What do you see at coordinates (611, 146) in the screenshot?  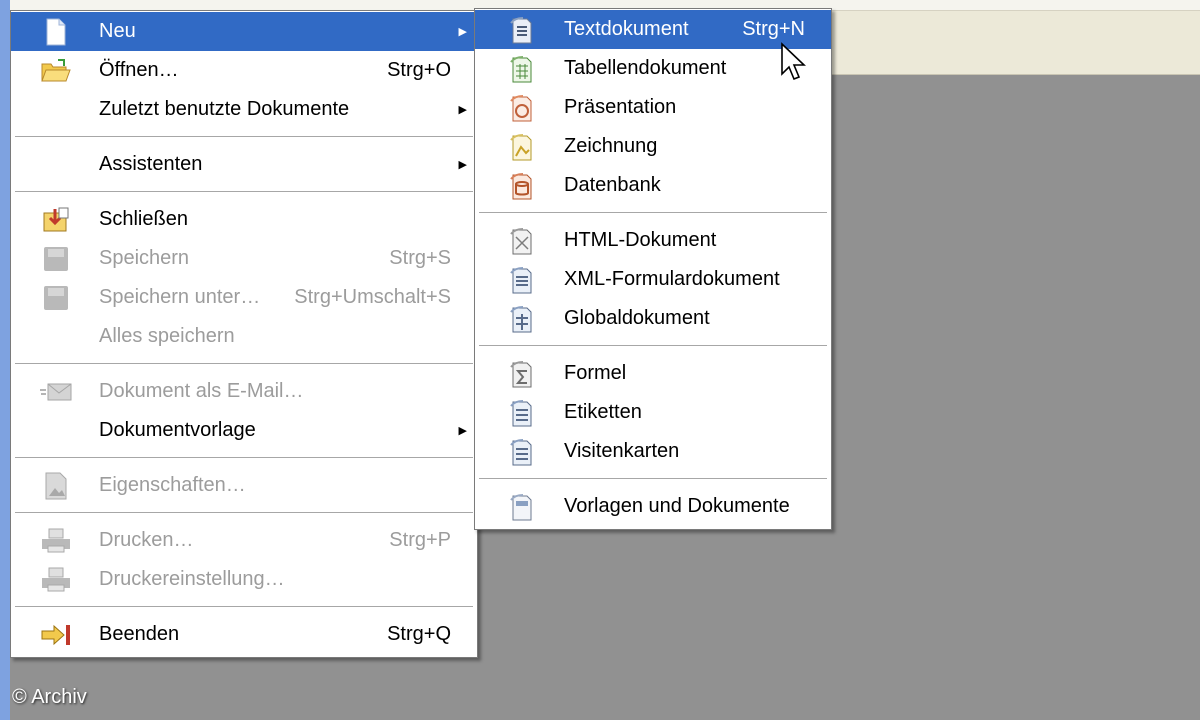 I see `menu-item-label: Zeichnung` at bounding box center [611, 146].